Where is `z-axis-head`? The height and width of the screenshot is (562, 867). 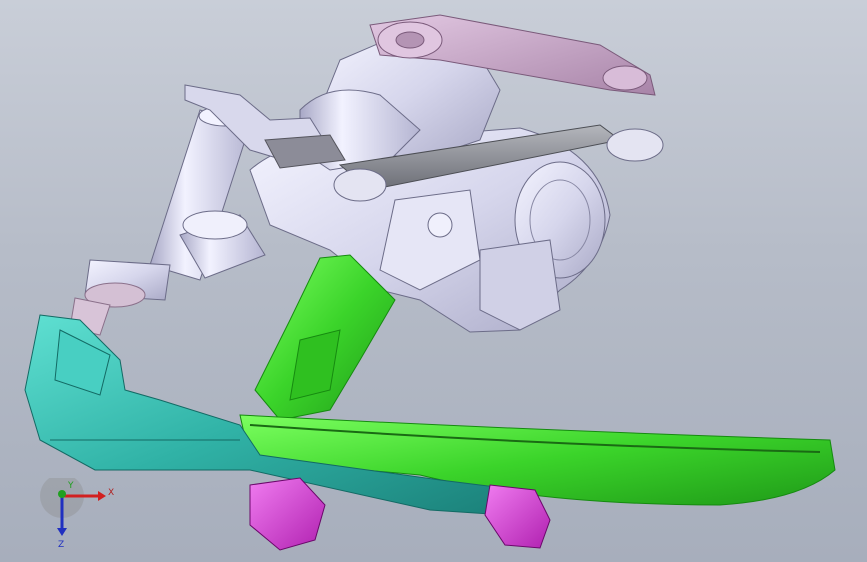 z-axis-head is located at coordinates (62, 532).